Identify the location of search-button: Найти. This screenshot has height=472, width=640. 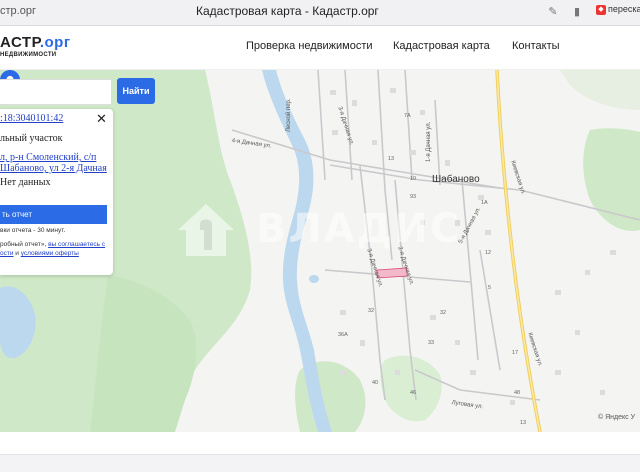
(136, 91).